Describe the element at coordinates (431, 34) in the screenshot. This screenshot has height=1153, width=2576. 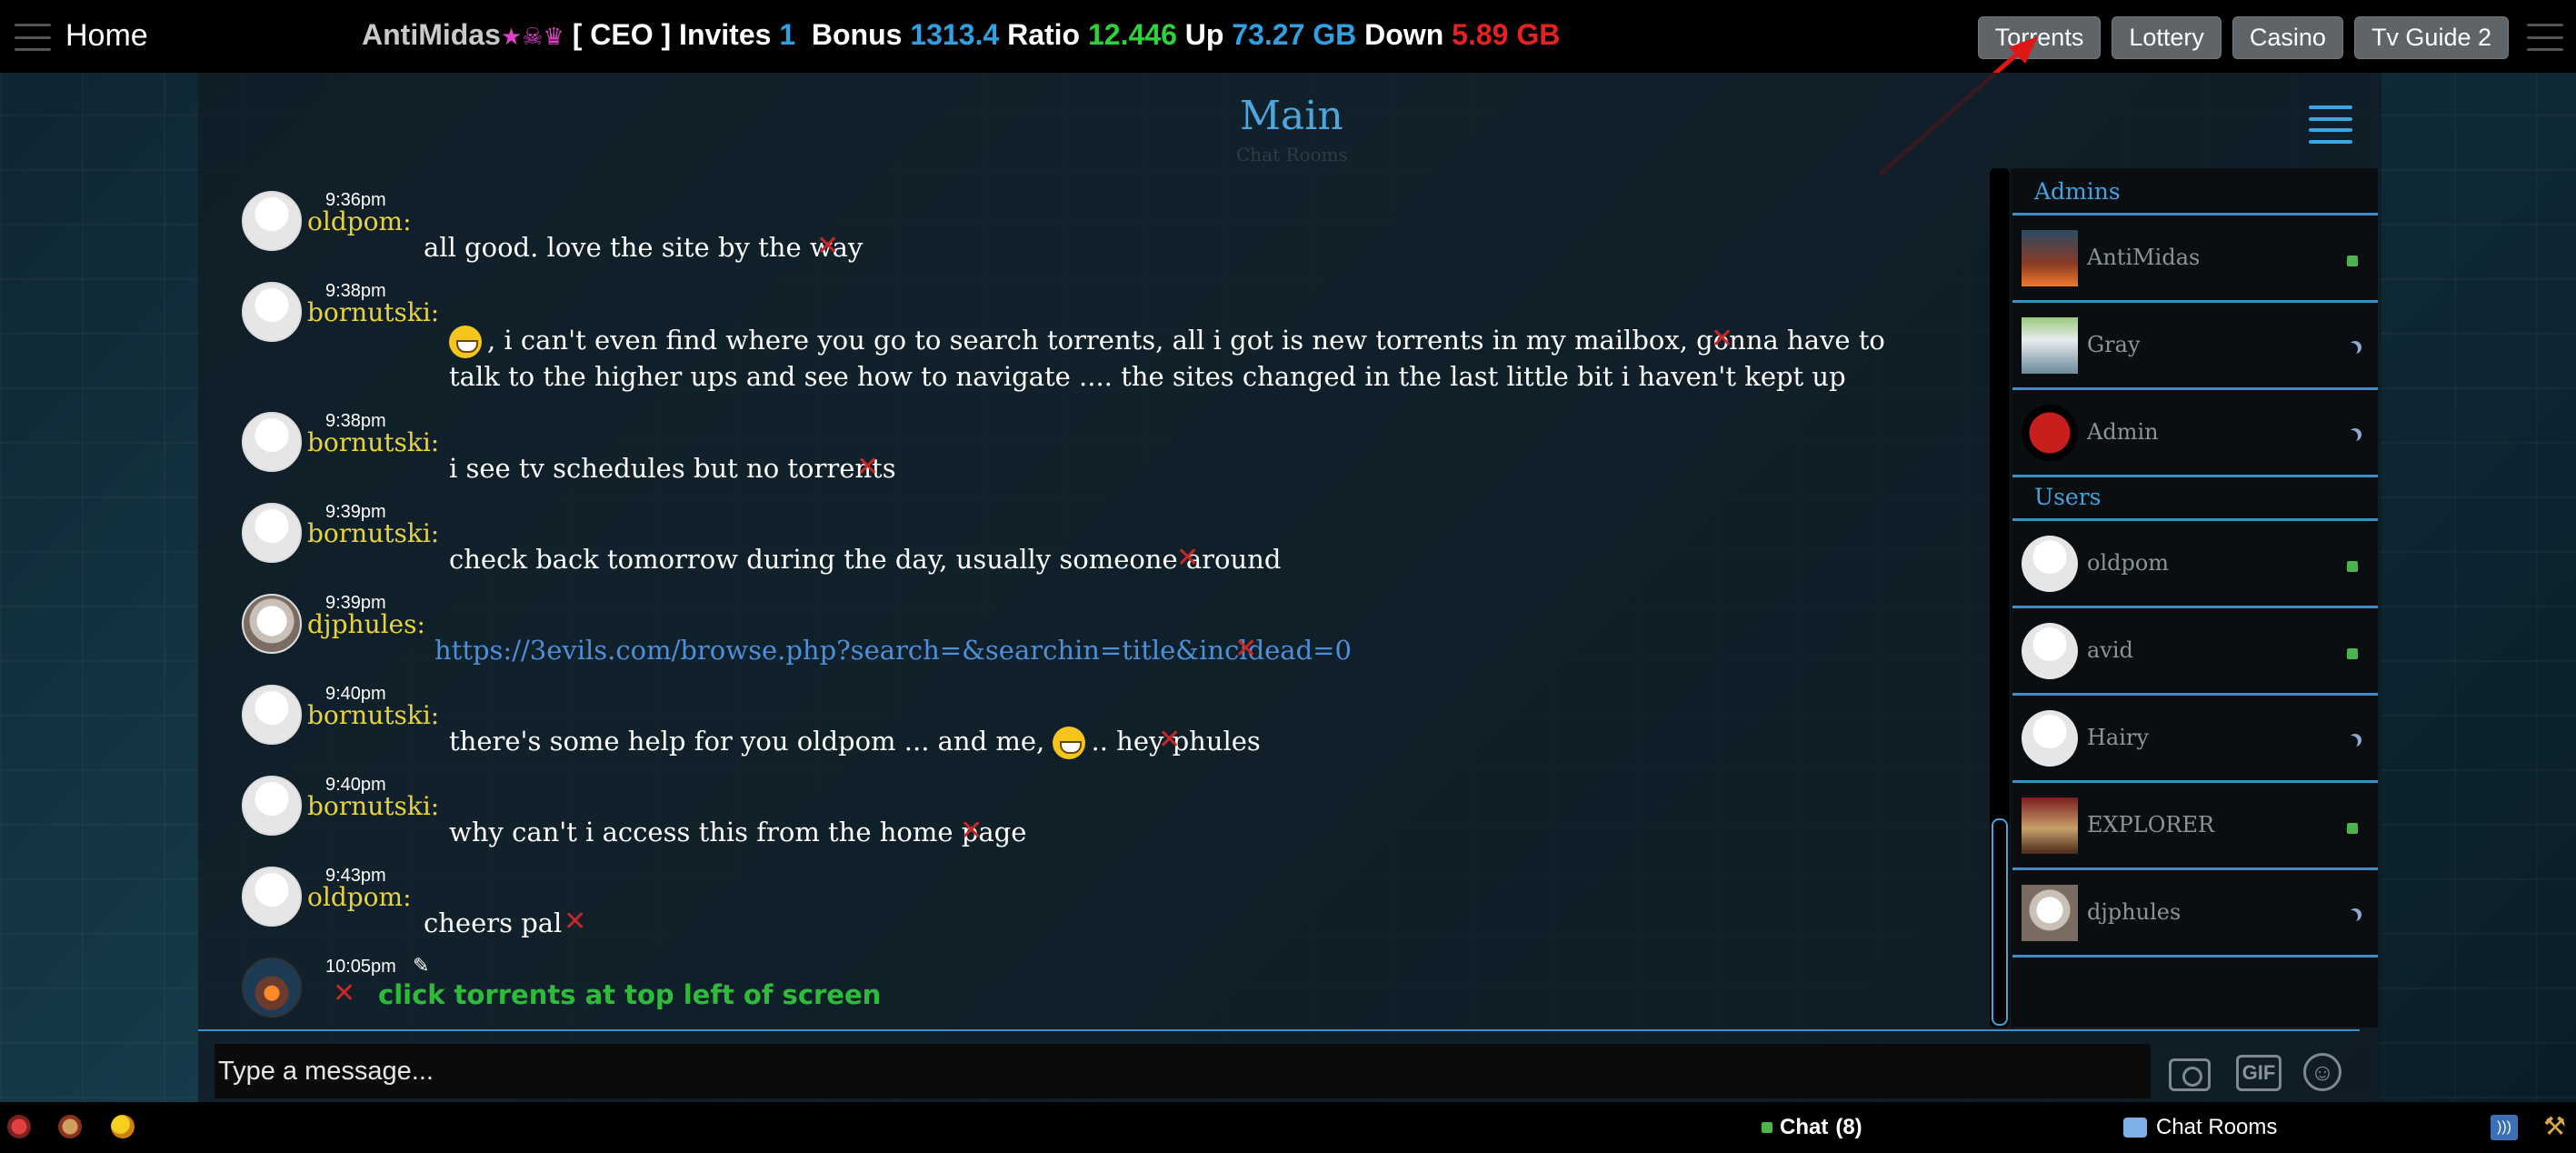
I see `username: AntiMidas` at that location.